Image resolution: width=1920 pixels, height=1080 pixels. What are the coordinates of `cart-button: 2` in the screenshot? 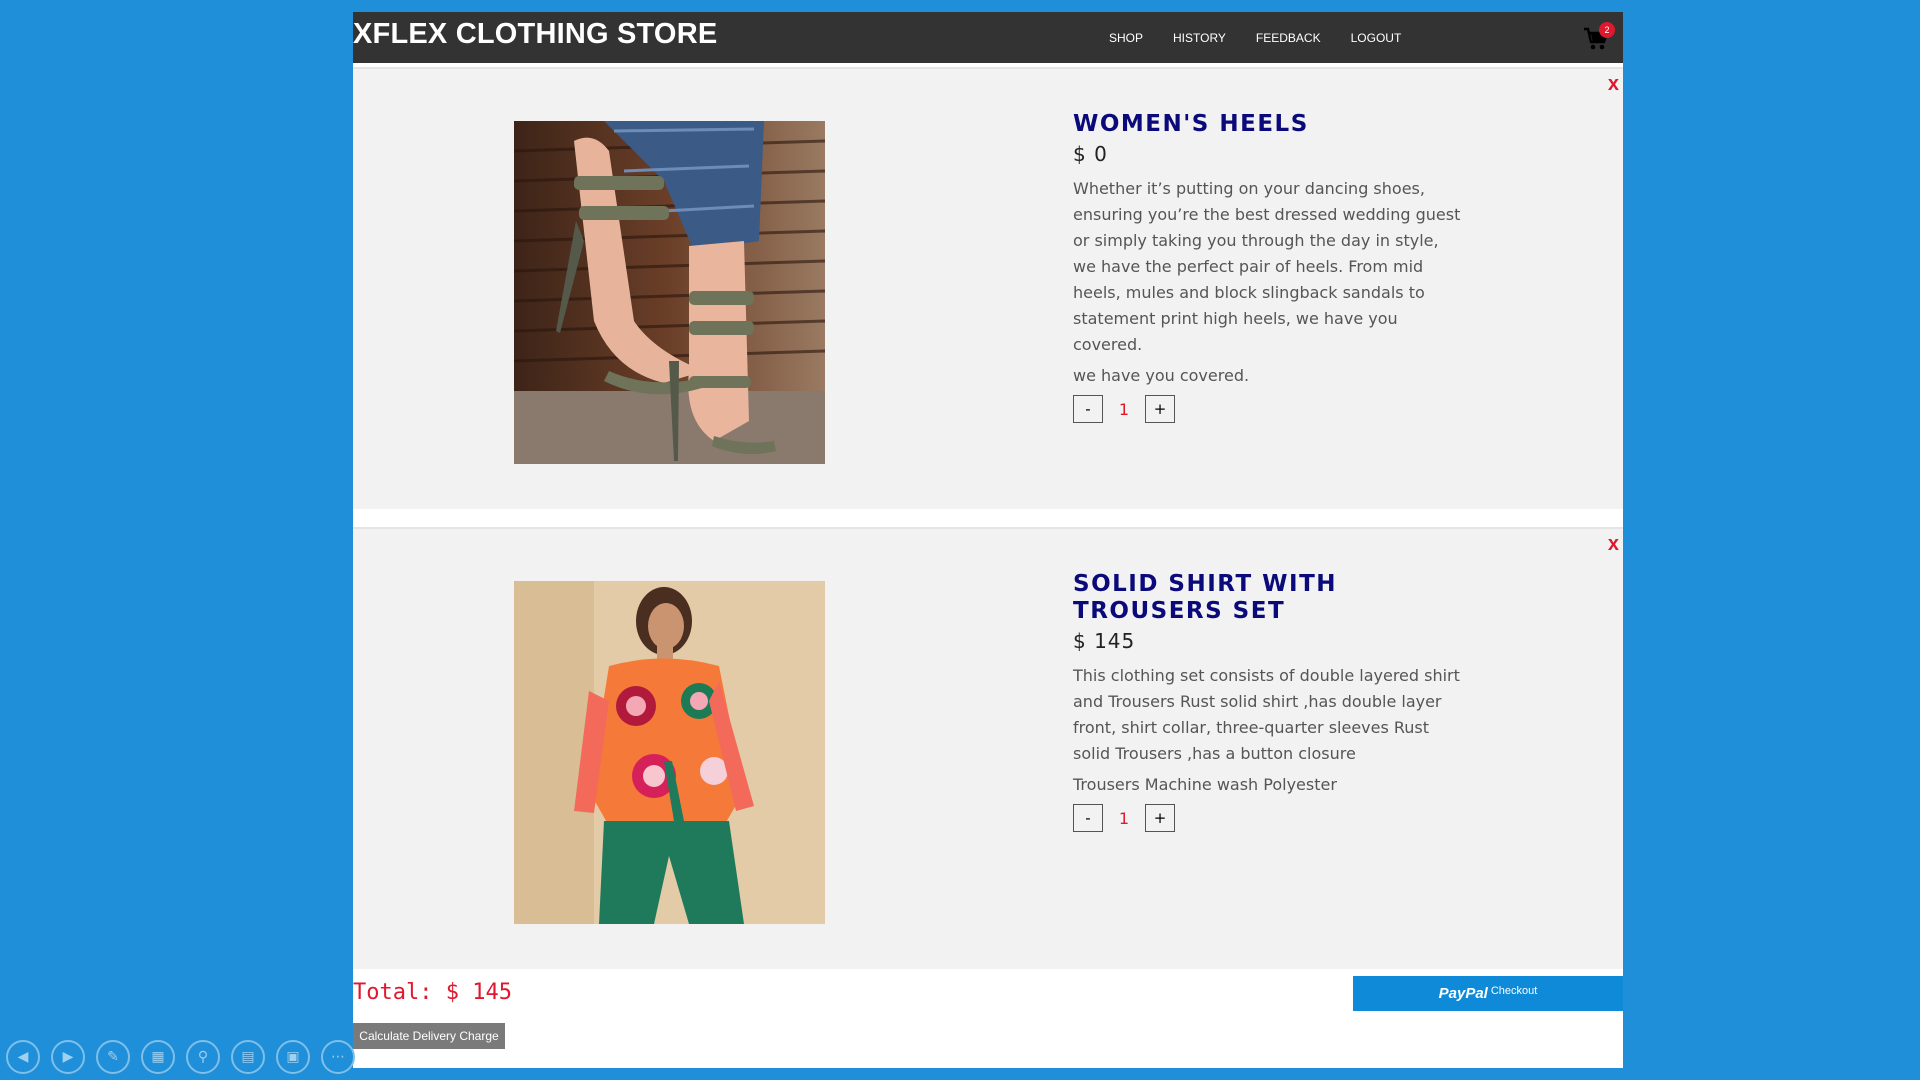 It's located at (1599, 37).